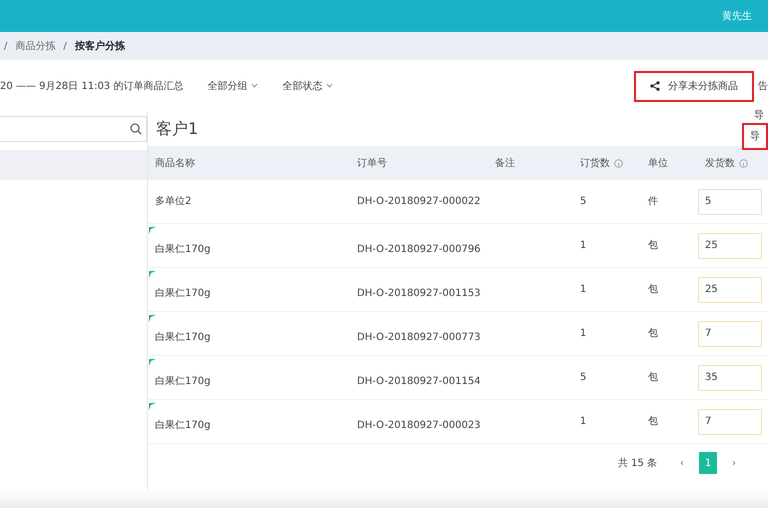 This screenshot has width=768, height=510. I want to click on product-name: 多单位2, so click(173, 201).